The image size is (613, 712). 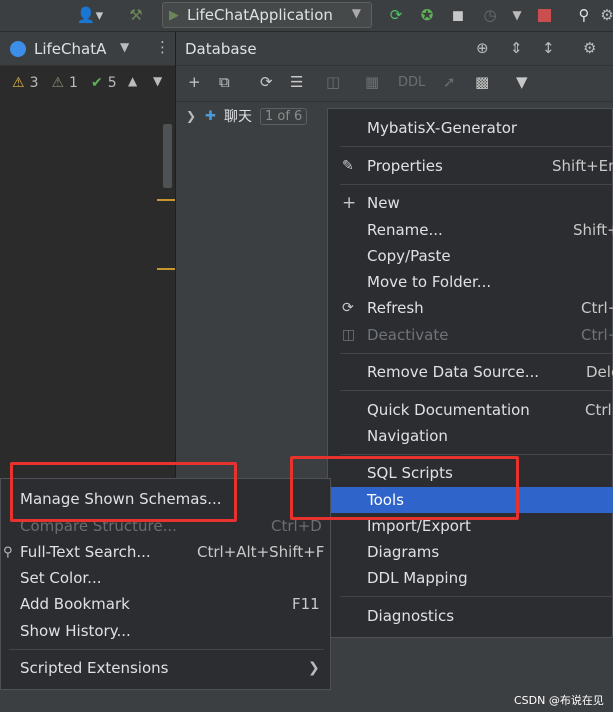 I want to click on weak-warning-count: 1, so click(x=73, y=83).